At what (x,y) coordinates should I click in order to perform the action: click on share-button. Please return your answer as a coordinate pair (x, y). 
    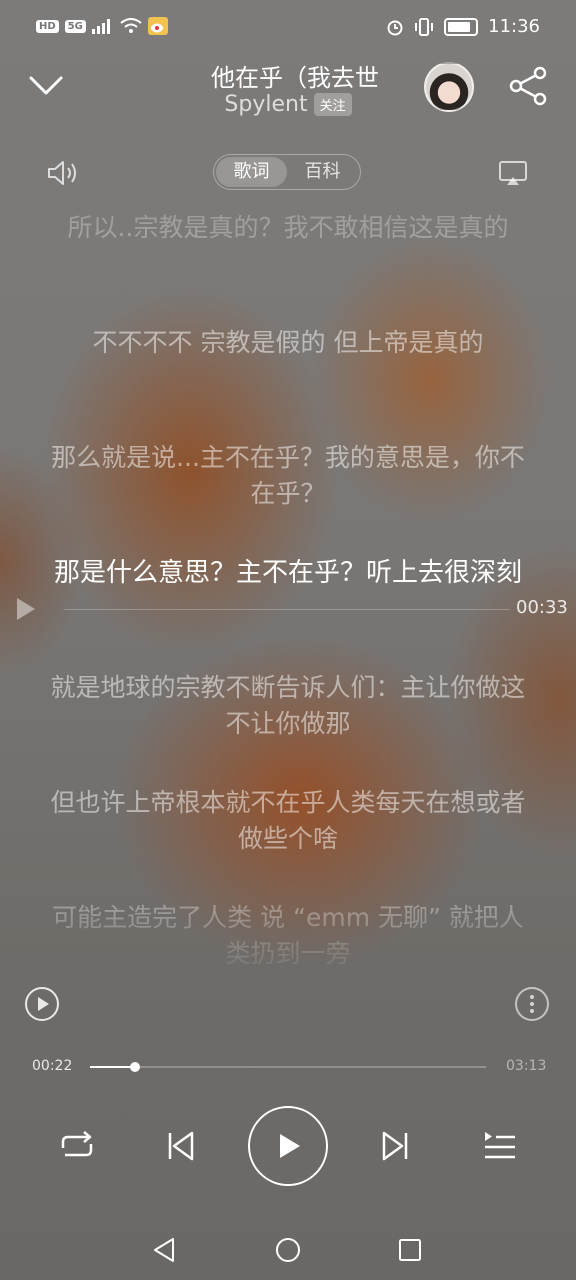
    Looking at the image, I should click on (528, 86).